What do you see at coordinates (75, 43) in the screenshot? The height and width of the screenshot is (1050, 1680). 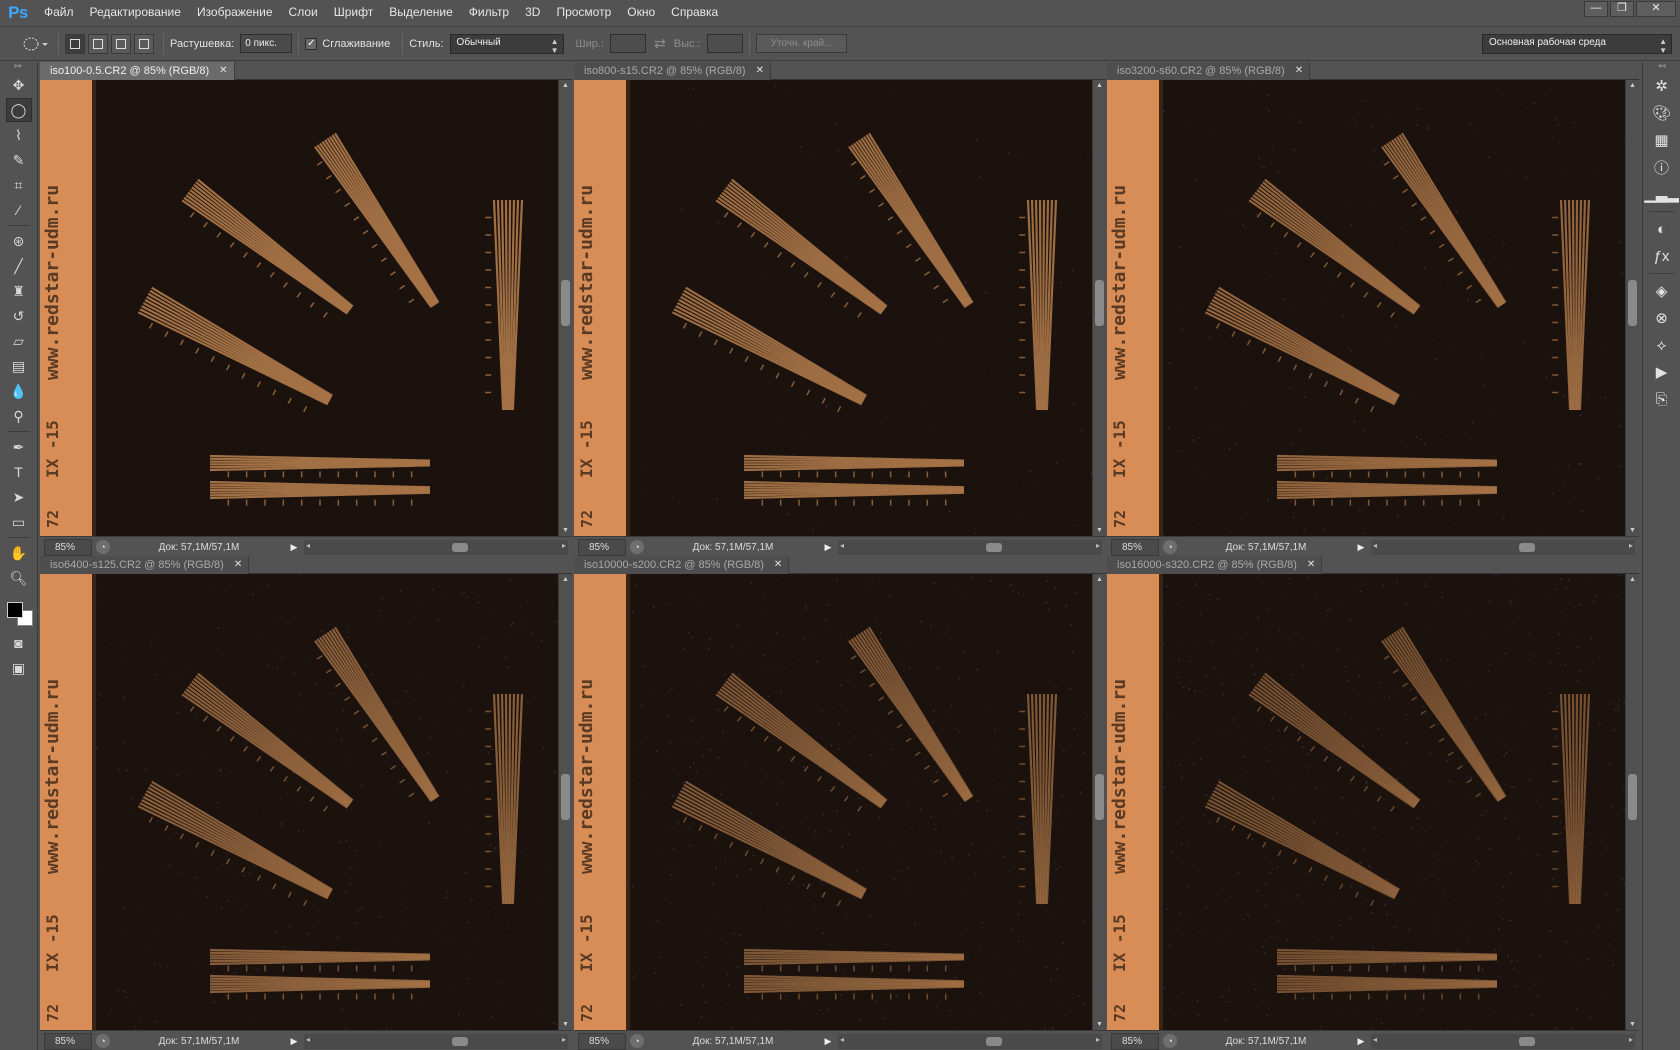 I see `new-selection-button` at bounding box center [75, 43].